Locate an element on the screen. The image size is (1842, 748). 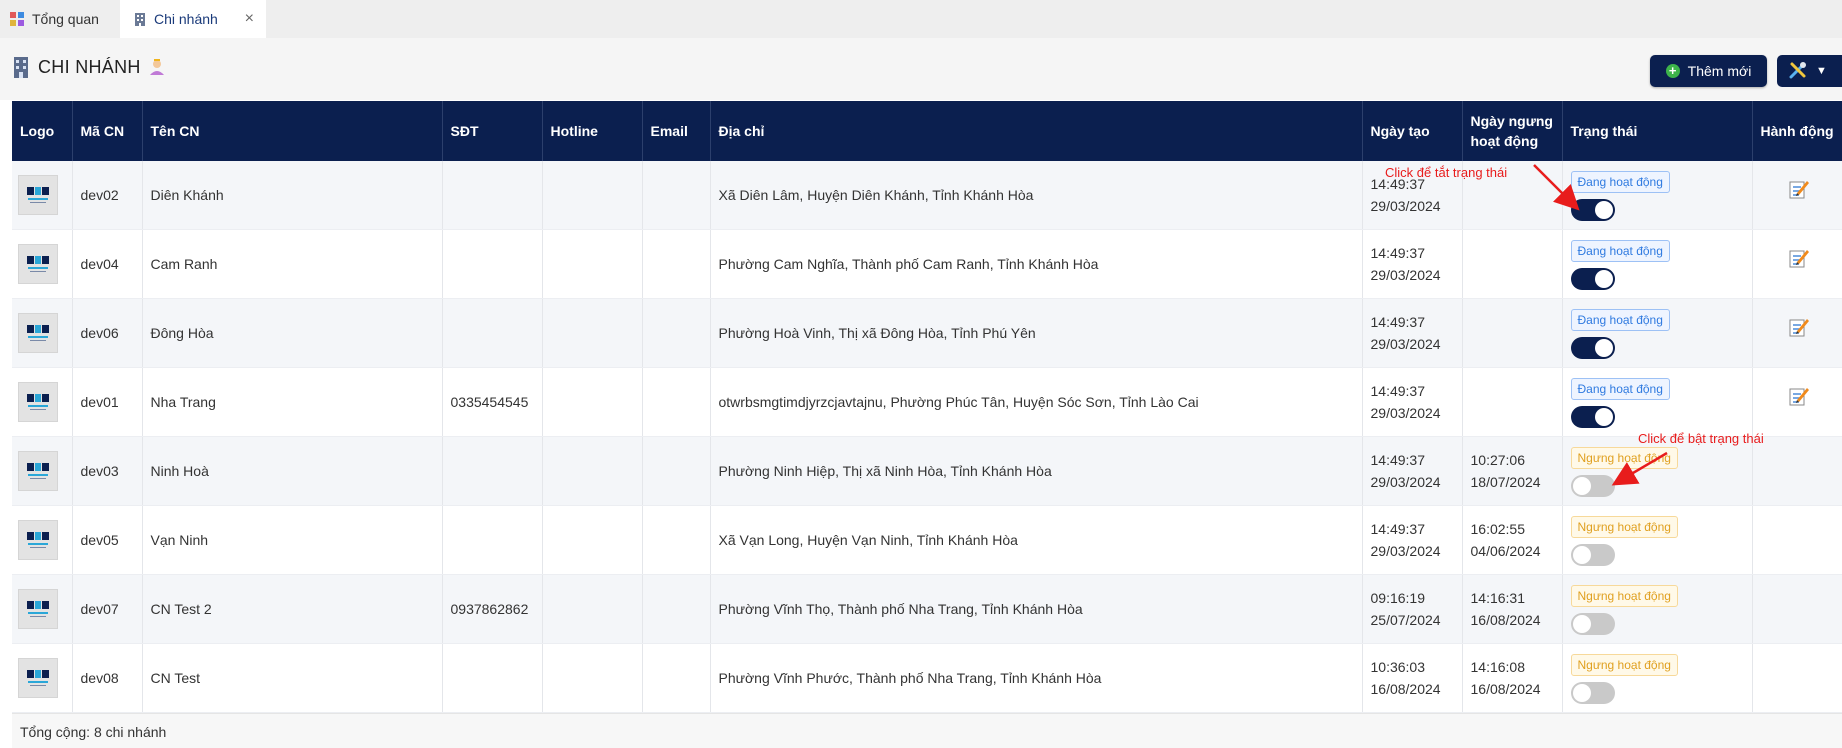
stopped-date: 16/08/2024 is located at coordinates (1505, 689).